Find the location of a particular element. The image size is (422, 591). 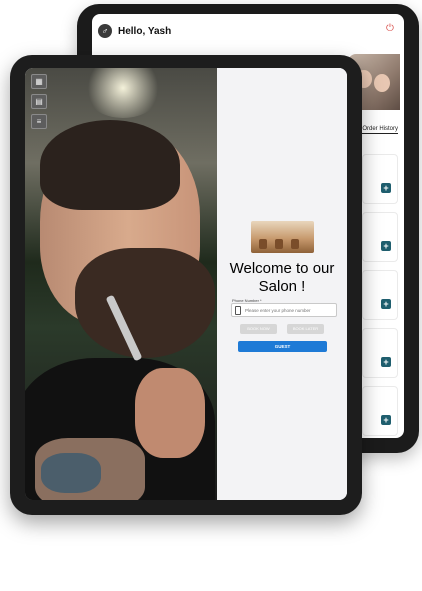

user-icon: ♂ is located at coordinates (105, 31).